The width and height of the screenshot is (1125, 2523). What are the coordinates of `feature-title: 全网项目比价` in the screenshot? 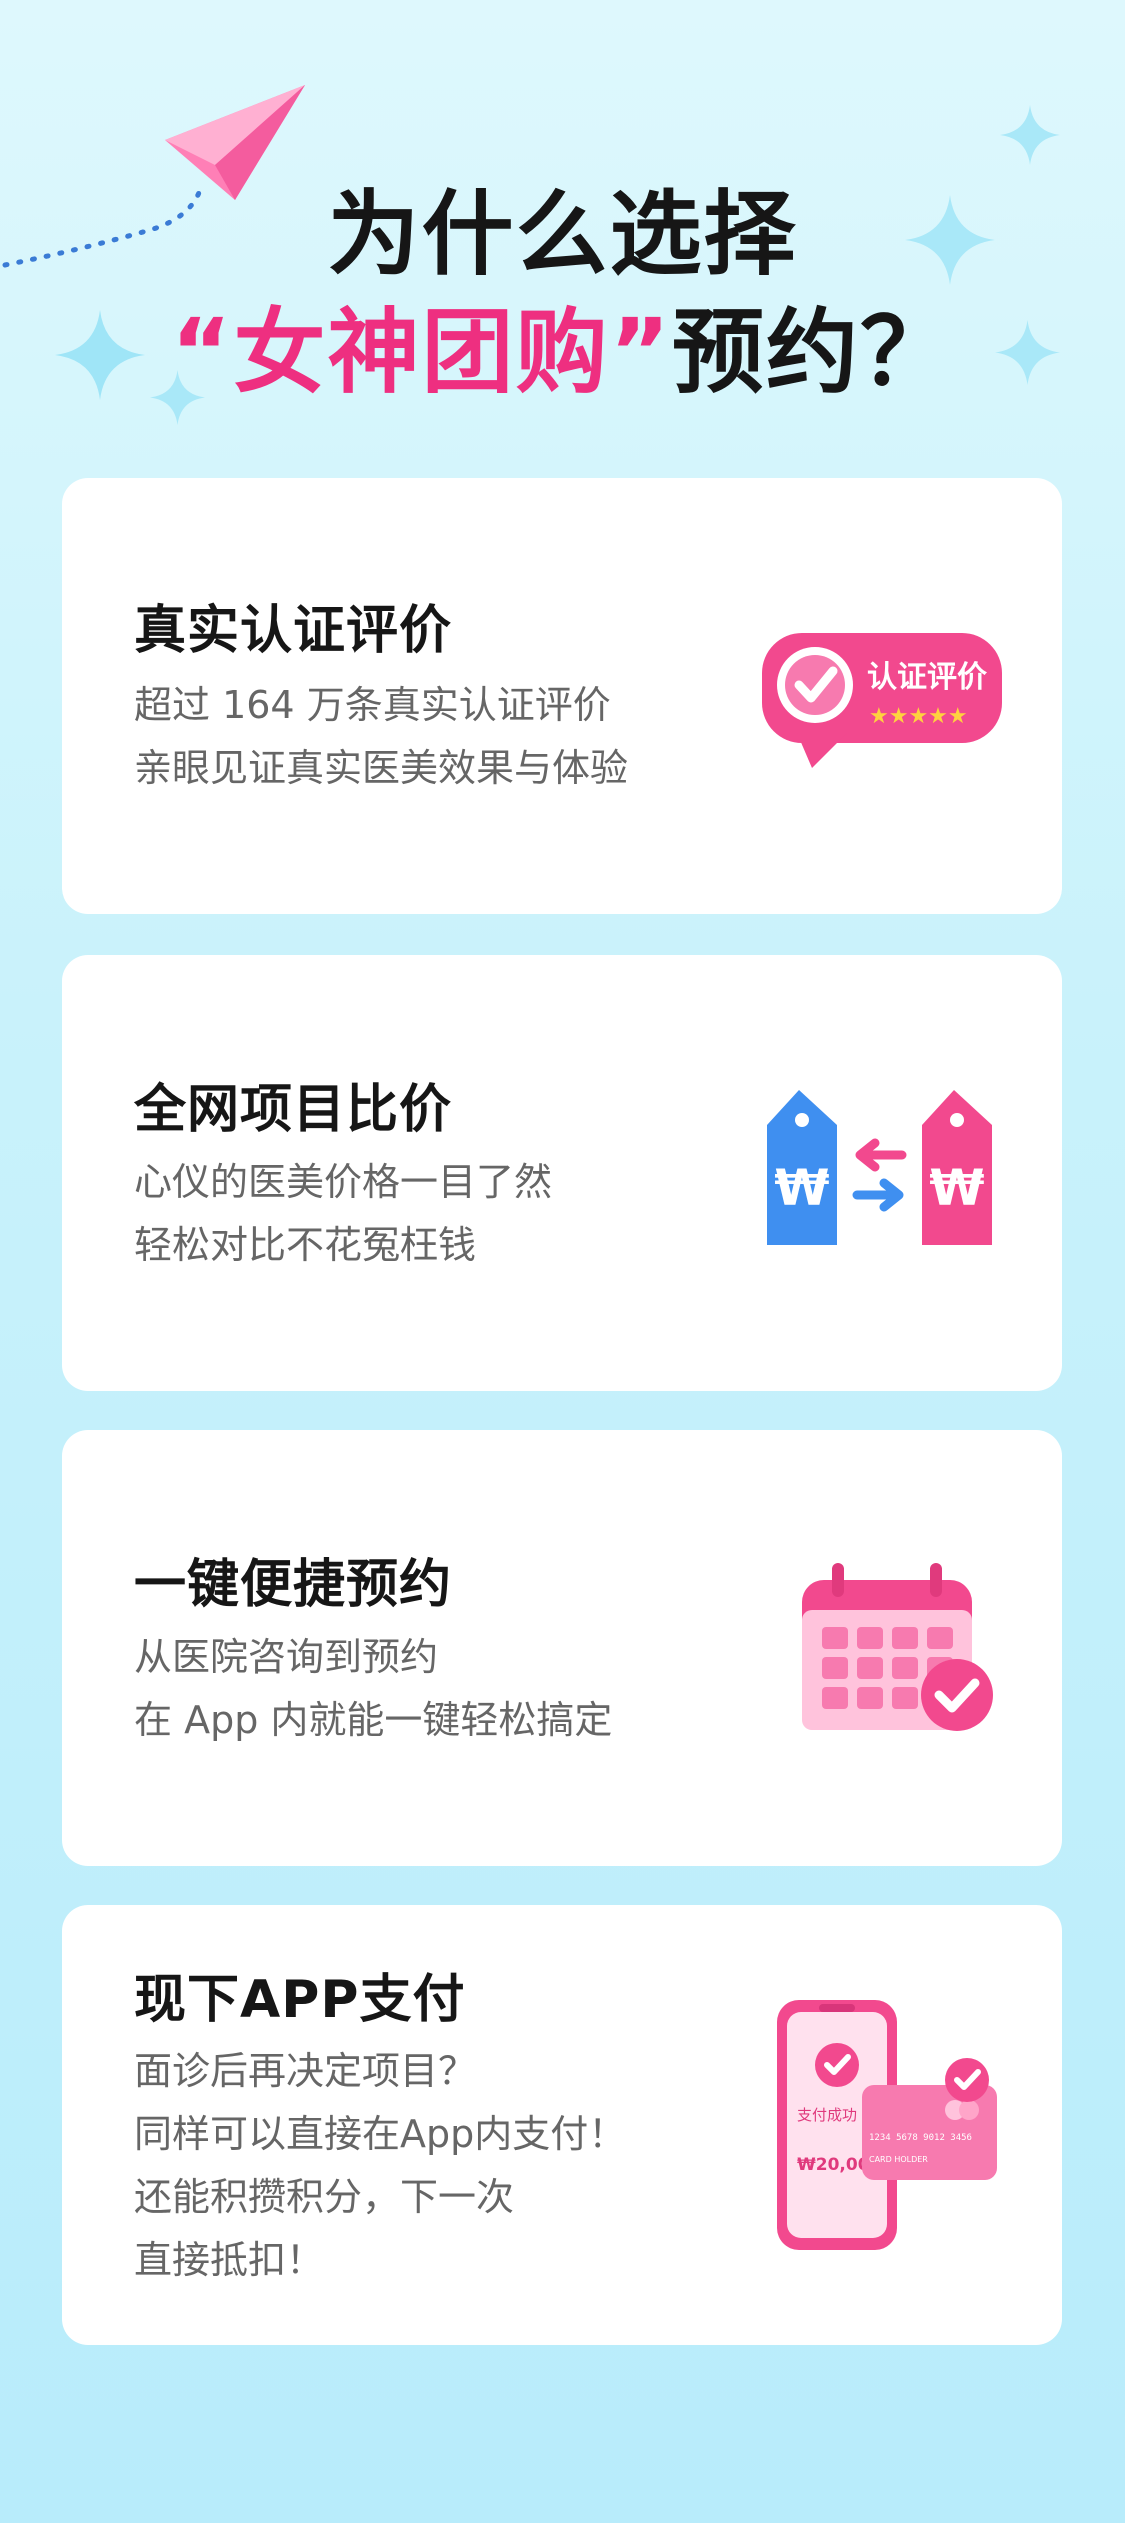 It's located at (293, 1110).